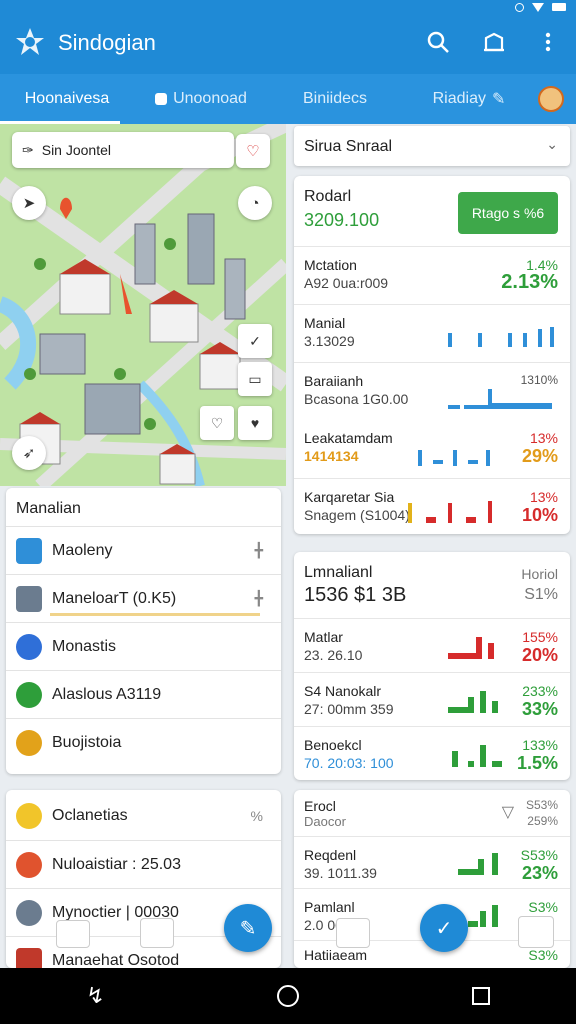  I want to click on card-right-value: S1%, so click(541, 594).